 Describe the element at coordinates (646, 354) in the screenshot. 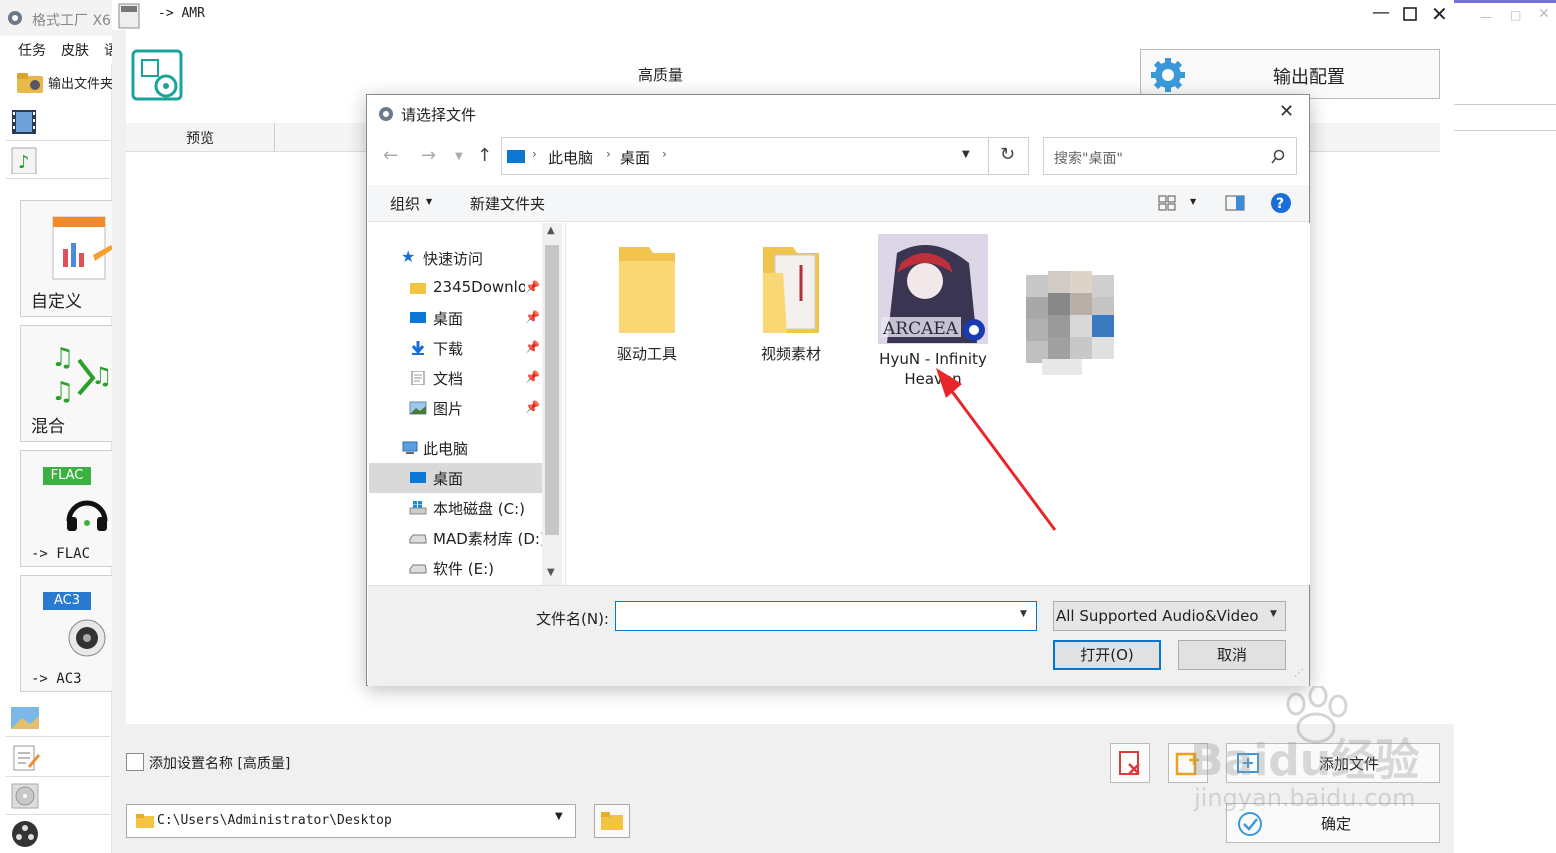

I see `file-name: 驱动工具` at that location.